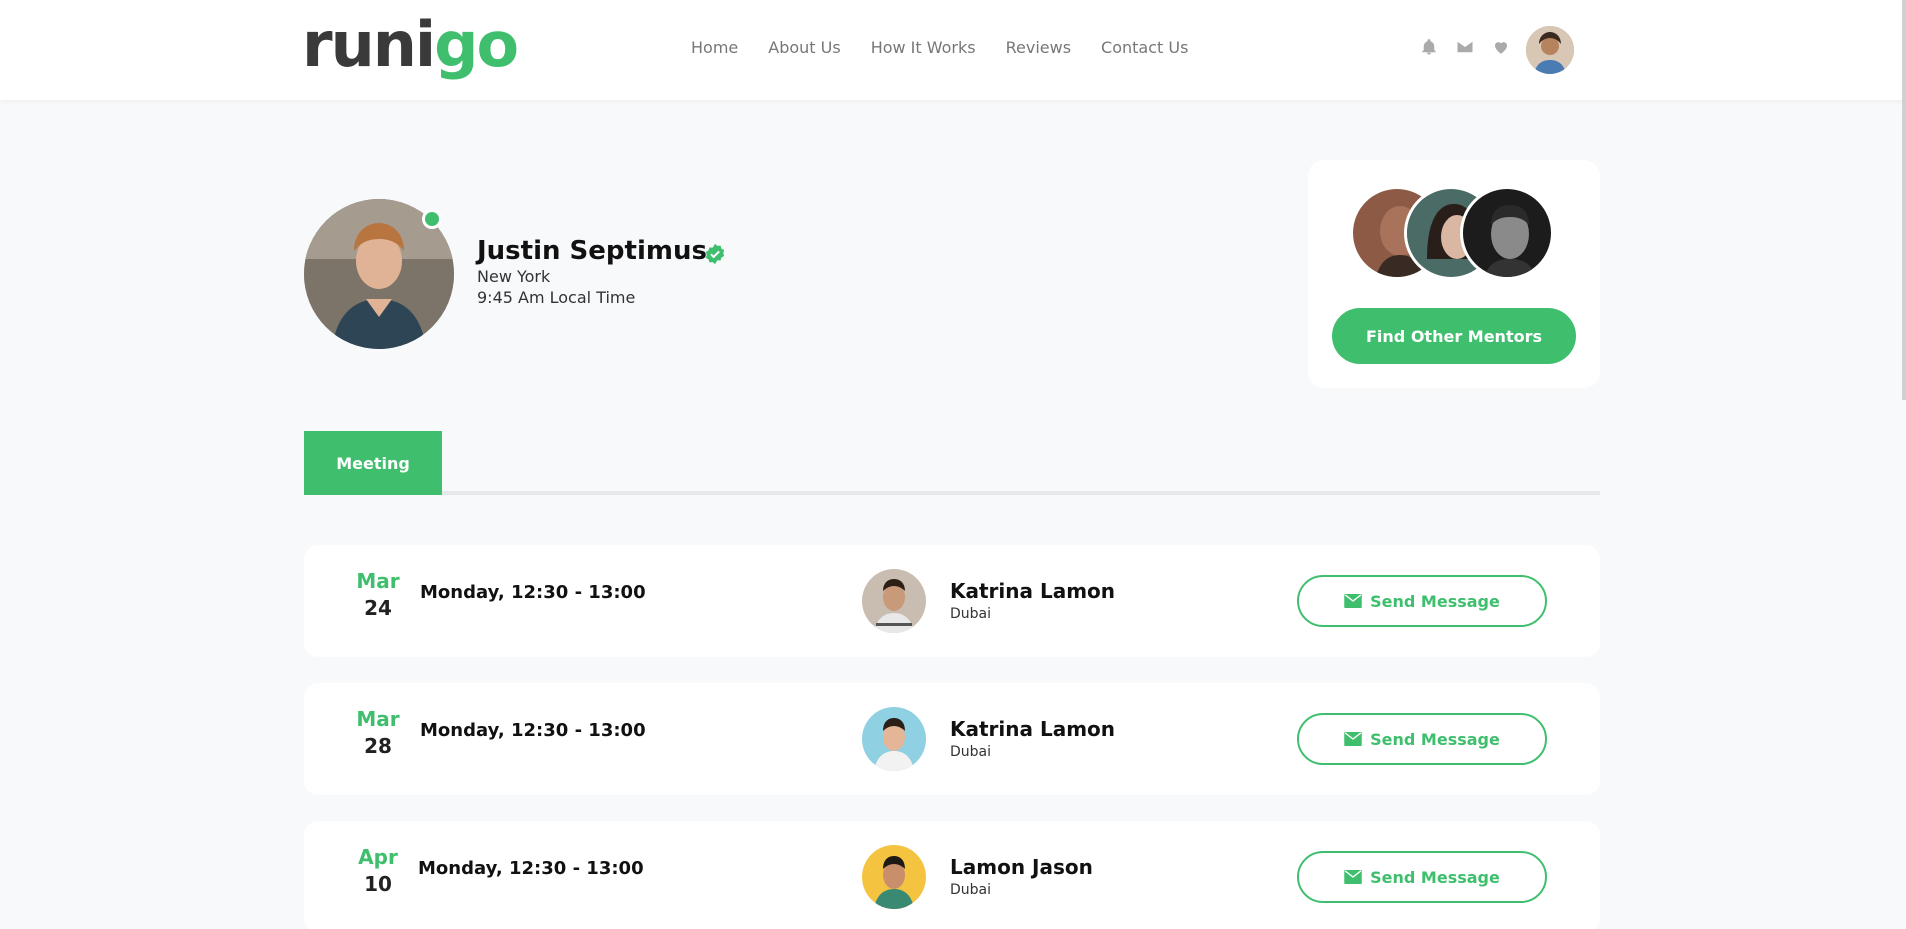  Describe the element at coordinates (952, 493) in the screenshot. I see `tab-underline` at that location.